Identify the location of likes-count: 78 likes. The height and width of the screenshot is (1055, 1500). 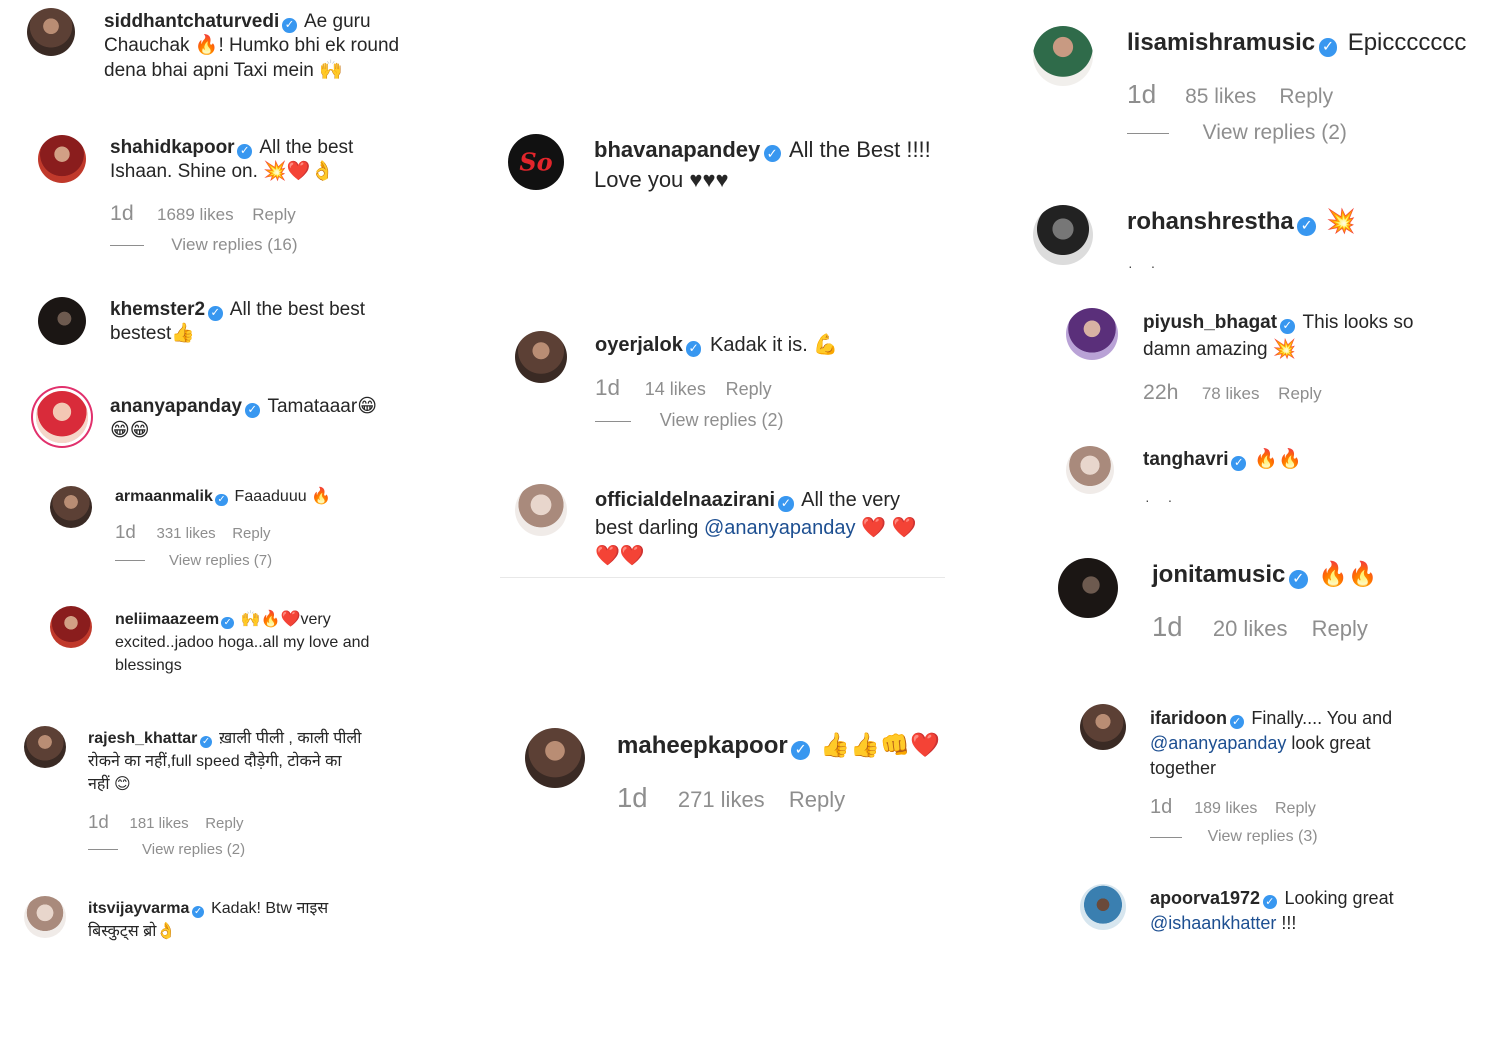
(1231, 393).